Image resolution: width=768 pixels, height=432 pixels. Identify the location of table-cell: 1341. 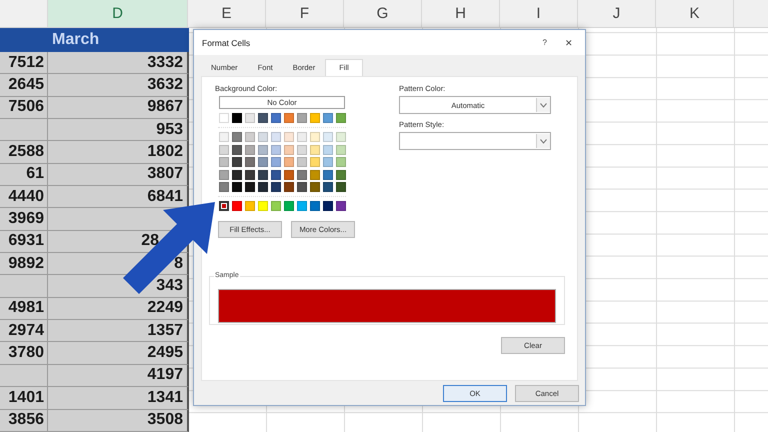
(118, 398).